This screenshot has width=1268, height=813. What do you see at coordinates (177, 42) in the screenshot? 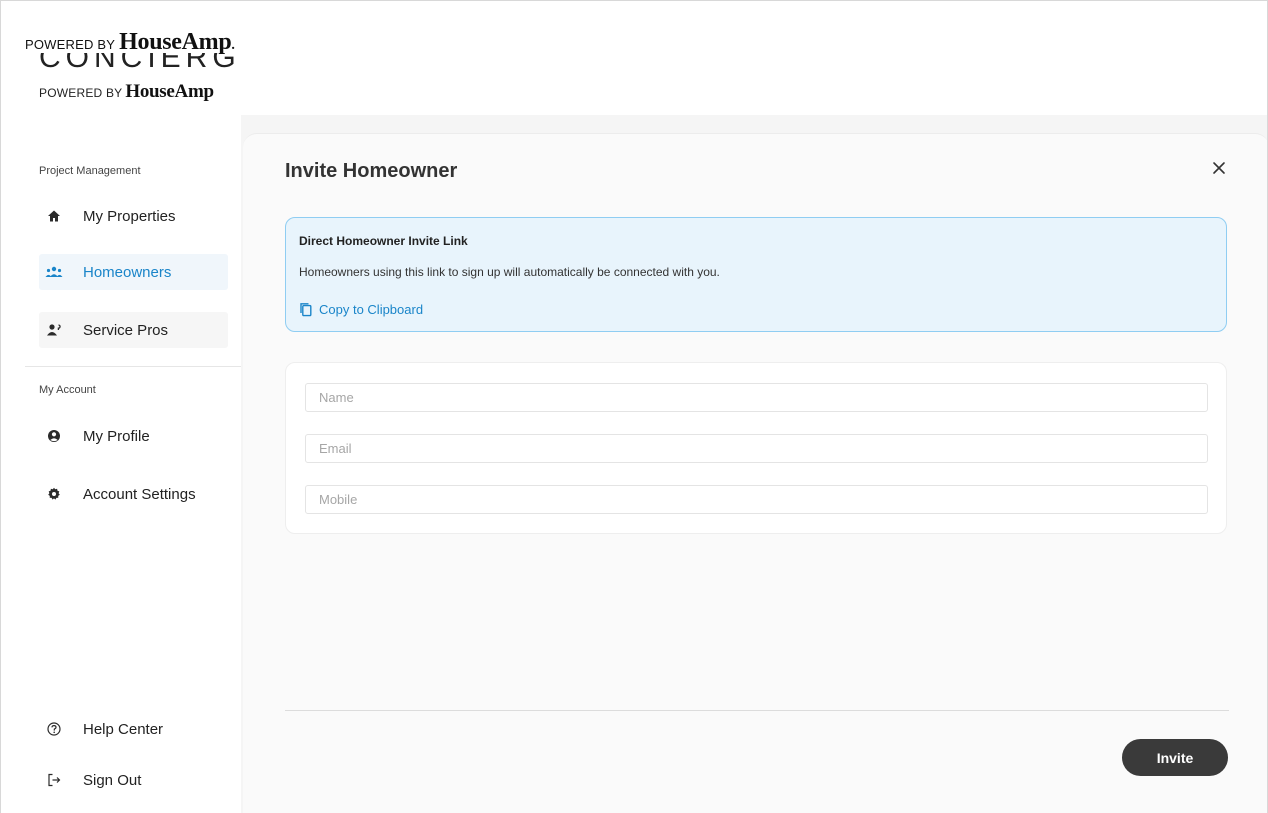
I see `brand-name: HouseAmp.` at bounding box center [177, 42].